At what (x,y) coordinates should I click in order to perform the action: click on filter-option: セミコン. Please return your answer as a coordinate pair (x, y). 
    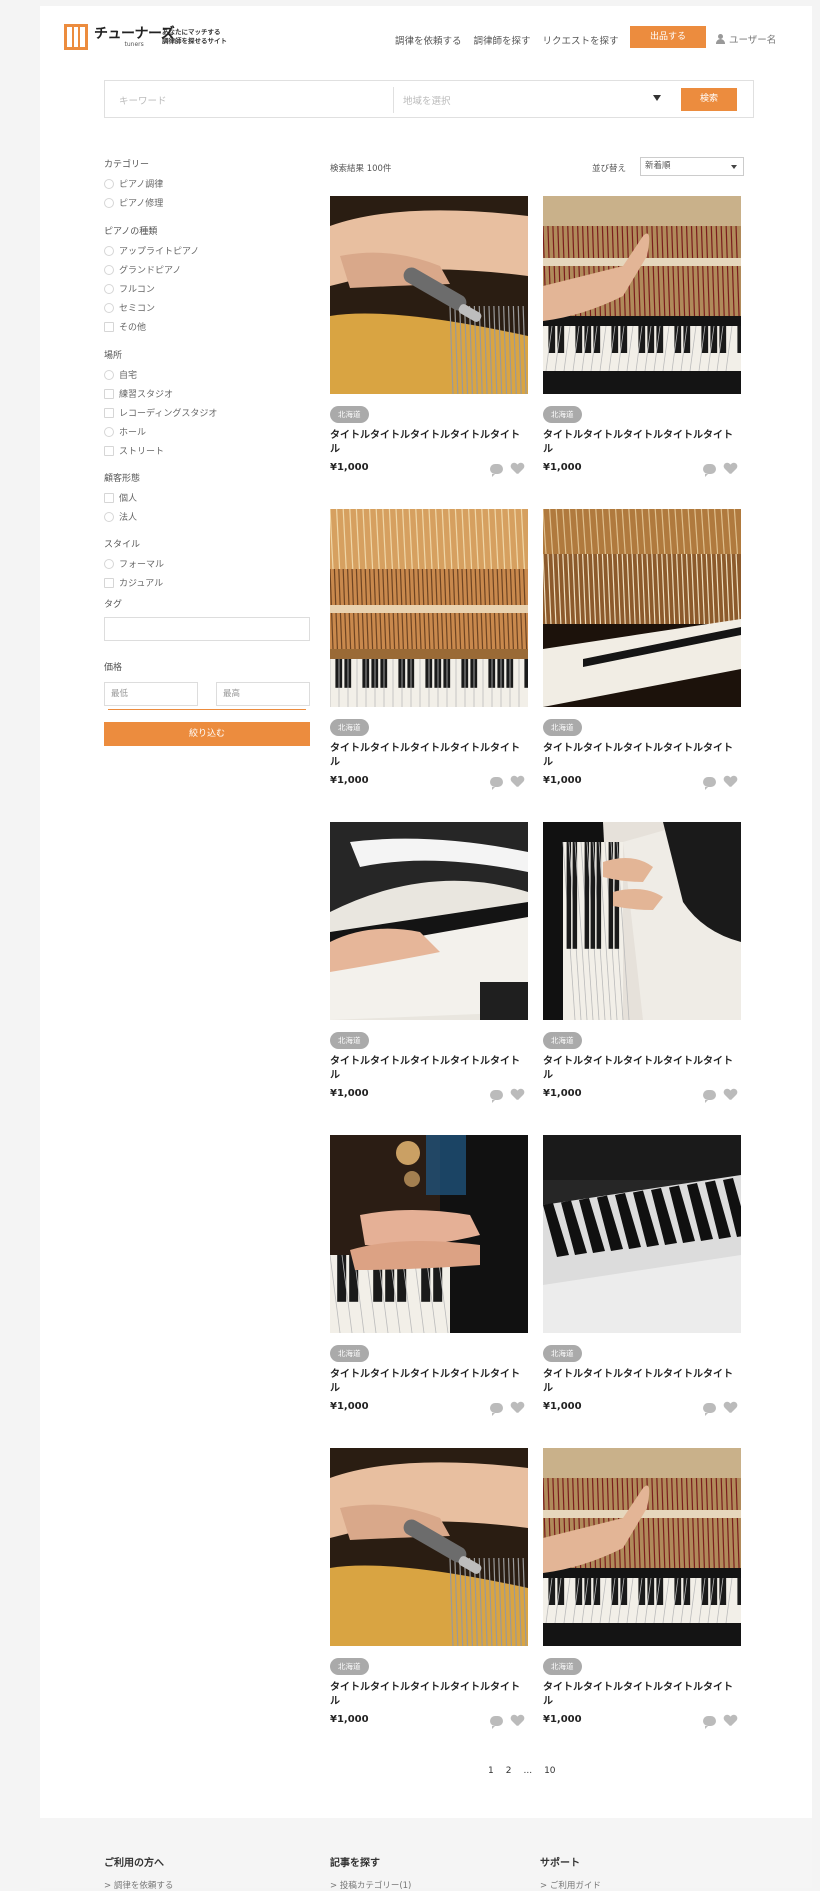
    Looking at the image, I should click on (151, 307).